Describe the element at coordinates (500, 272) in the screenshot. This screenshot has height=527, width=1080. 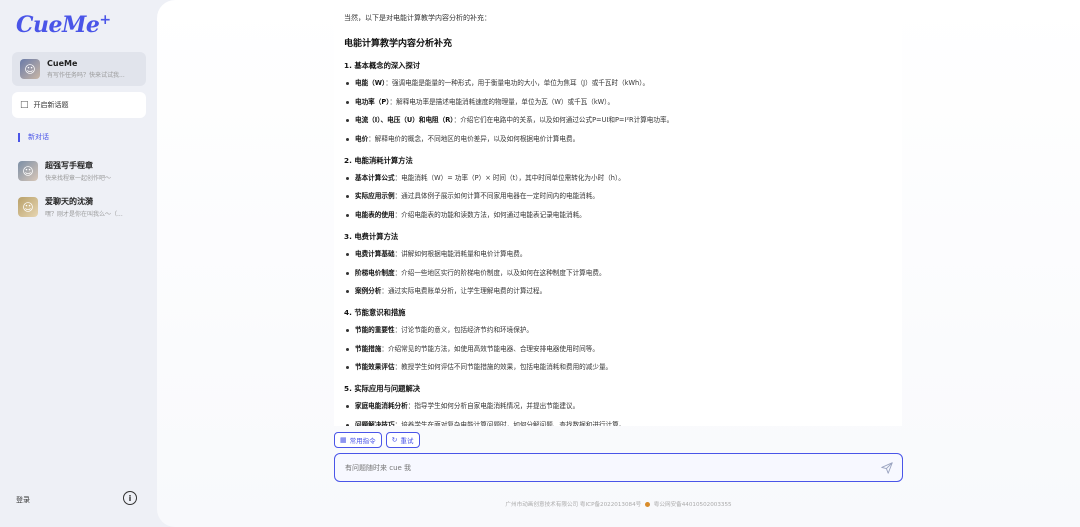
I see `item-description: ：介绍一些地区实行的阶梯电价制度，以及如何在这种制度下计算电费。` at that location.